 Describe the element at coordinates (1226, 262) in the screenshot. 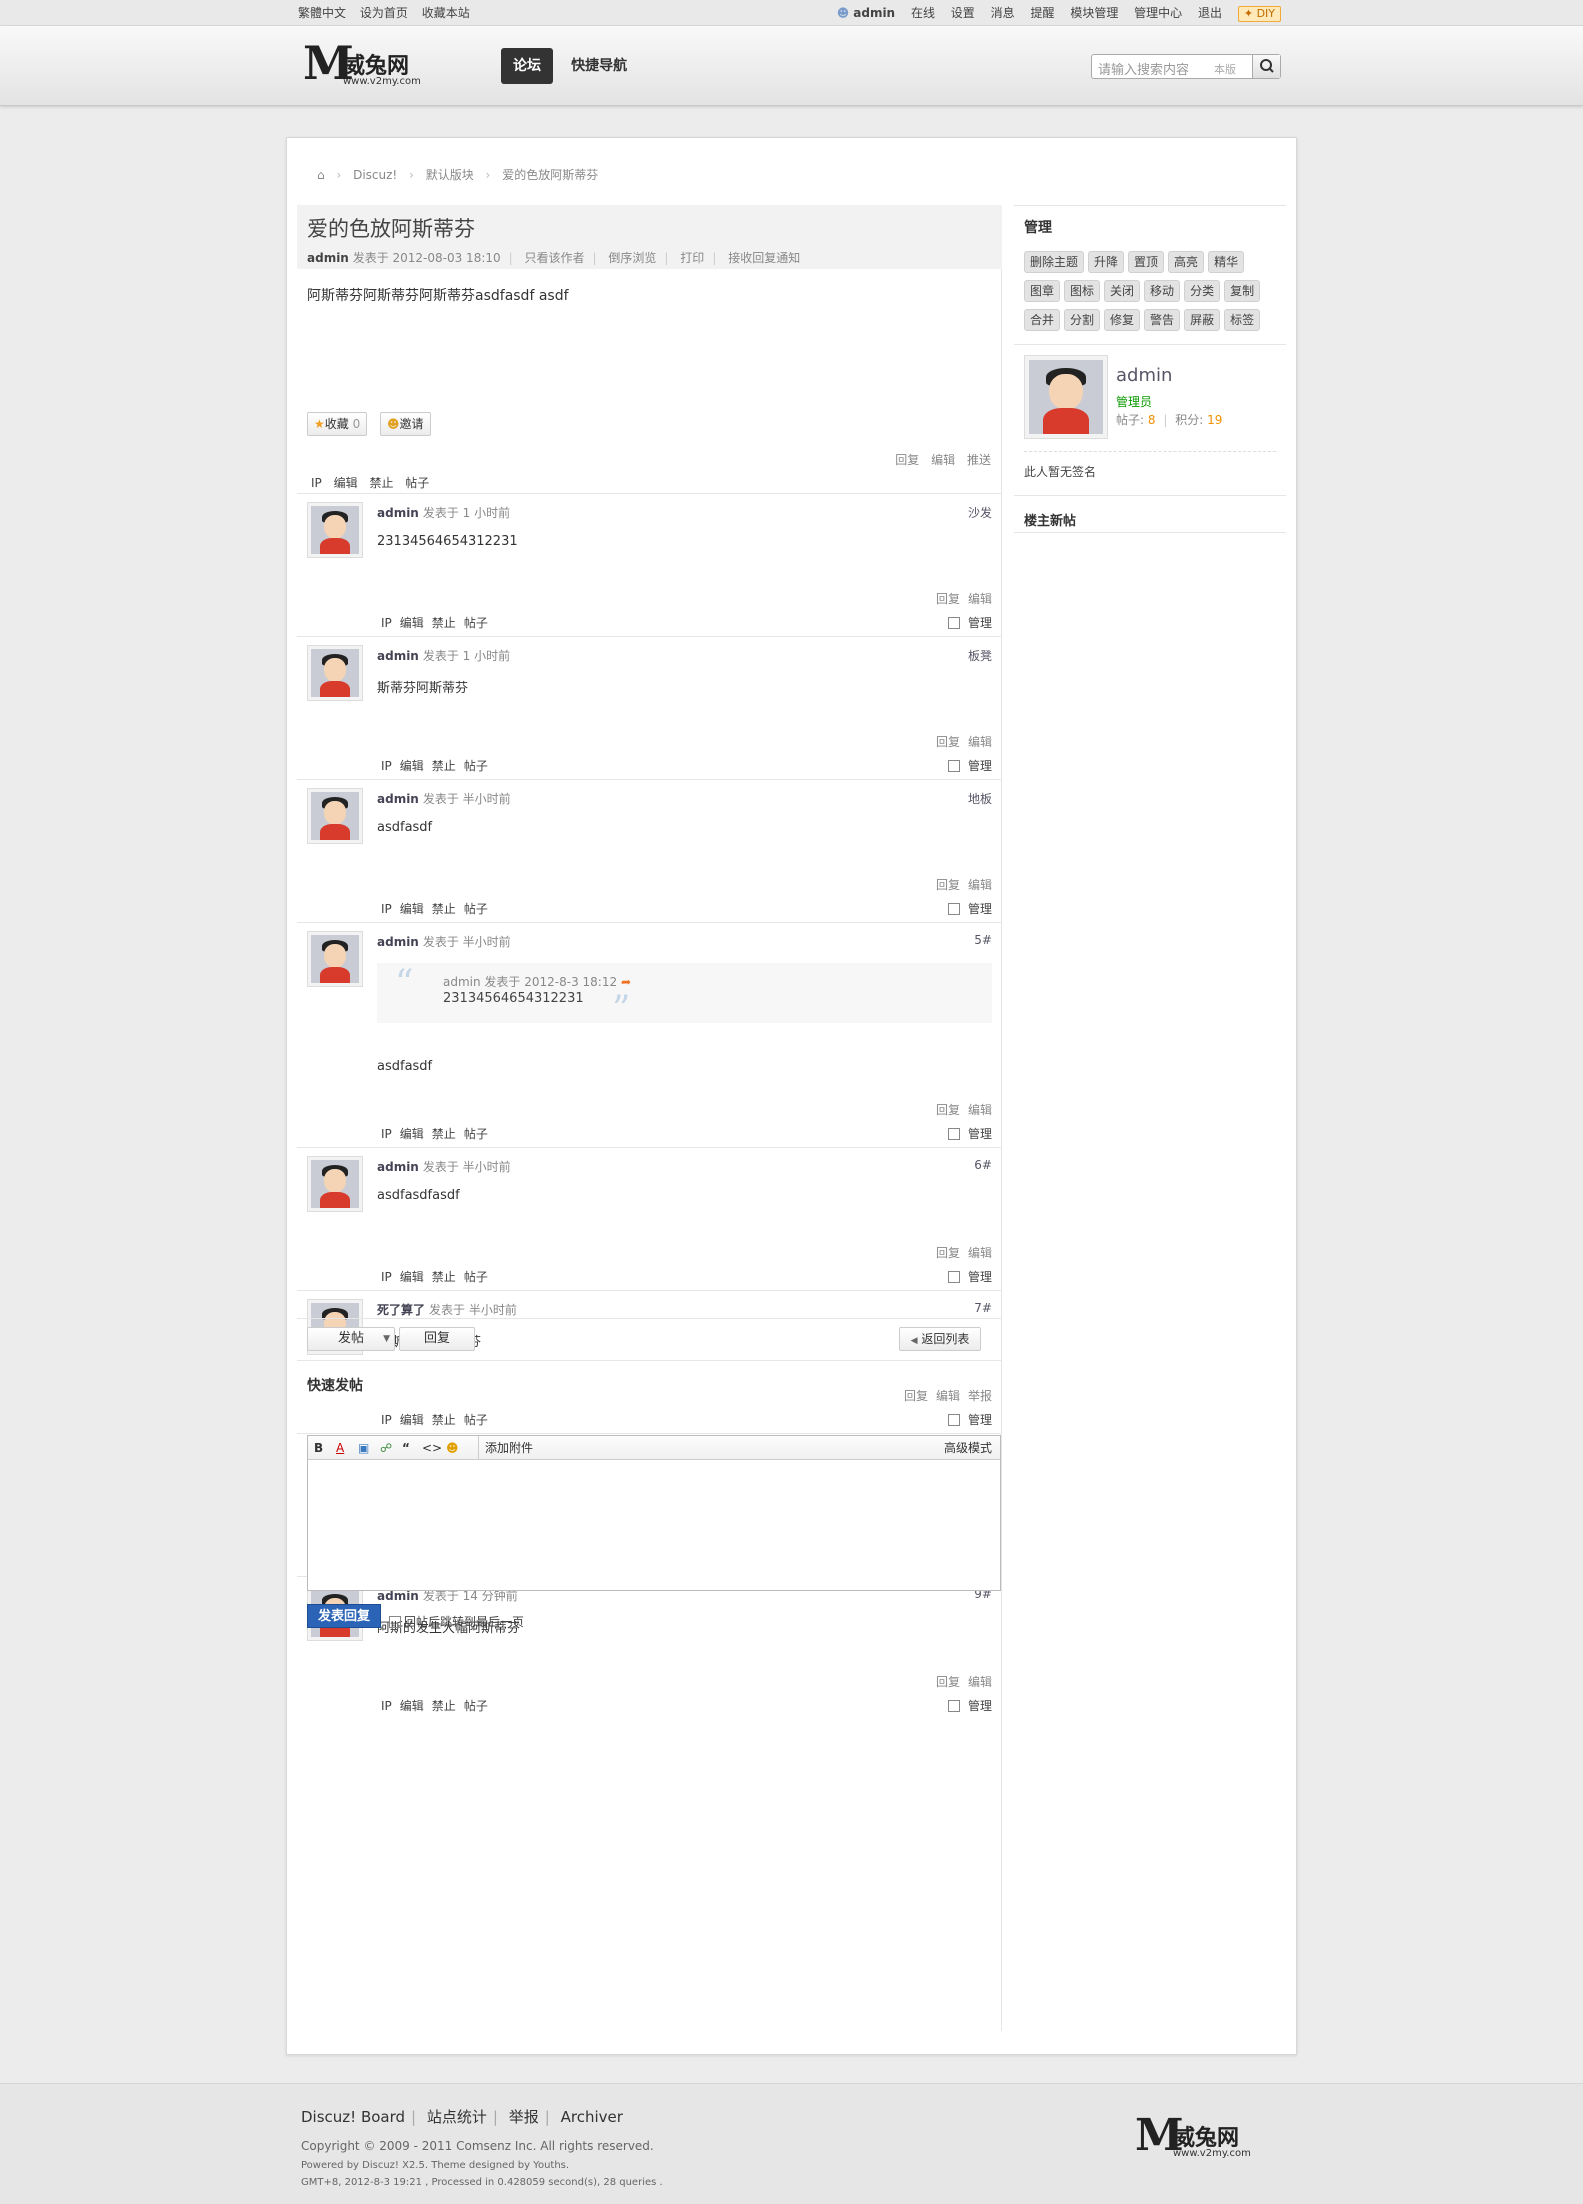

I see `manage-tag-button: 精华` at that location.